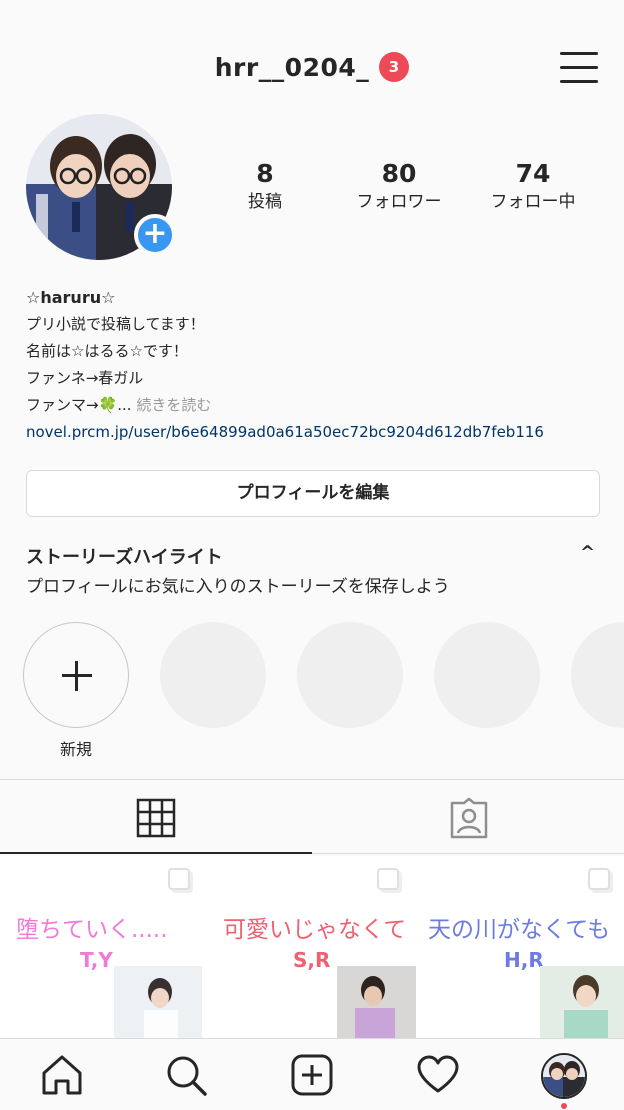 Image resolution: width=624 pixels, height=1110 pixels. I want to click on post-tile: 天の川がなくても H,R, so click(521, 947).